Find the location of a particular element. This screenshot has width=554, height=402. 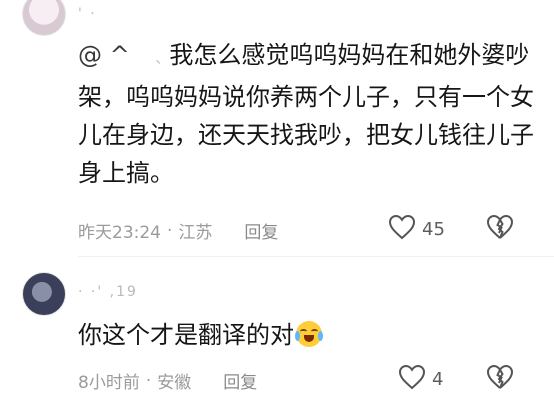

comment-meta: 昨天23:24 · 江苏 回复 is located at coordinates (178, 231).